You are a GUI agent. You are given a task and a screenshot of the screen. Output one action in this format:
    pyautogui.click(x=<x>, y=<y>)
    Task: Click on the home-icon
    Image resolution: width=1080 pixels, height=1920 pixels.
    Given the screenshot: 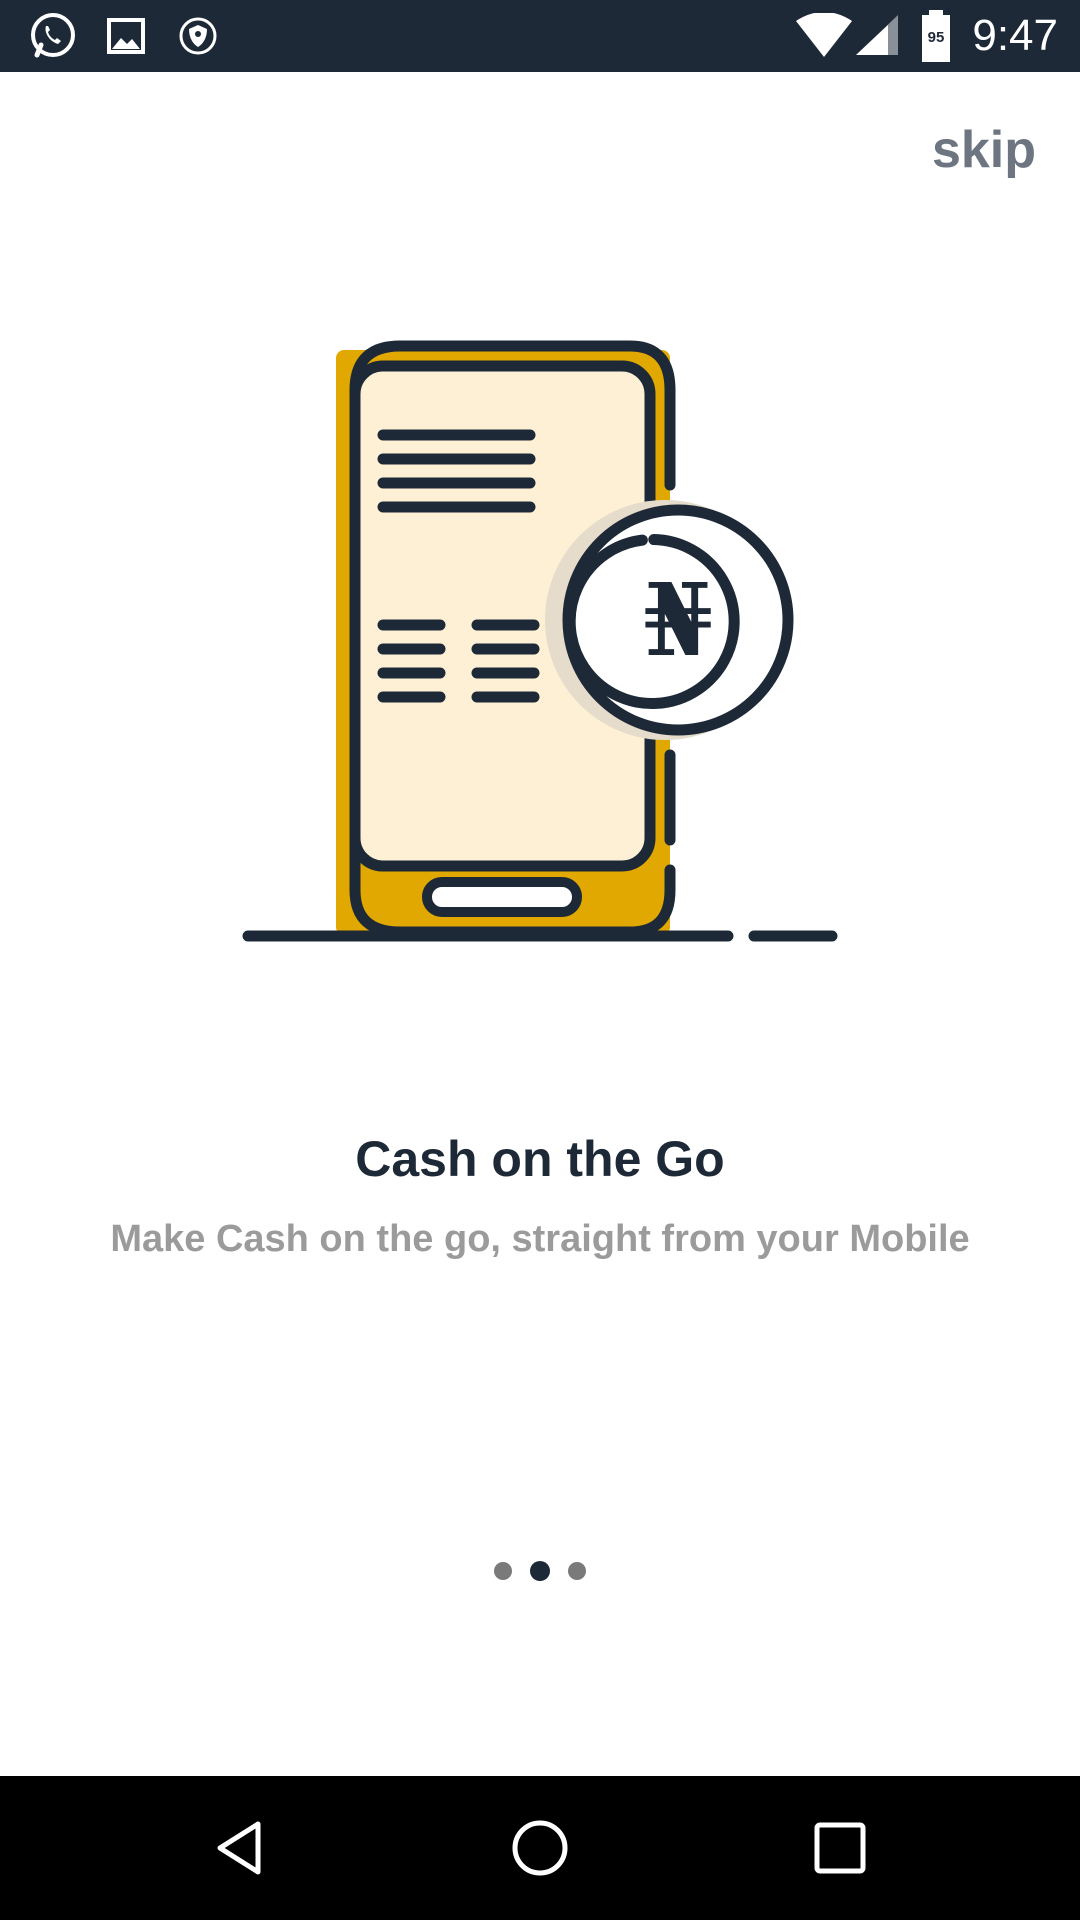 What is the action you would take?
    pyautogui.click(x=540, y=1848)
    